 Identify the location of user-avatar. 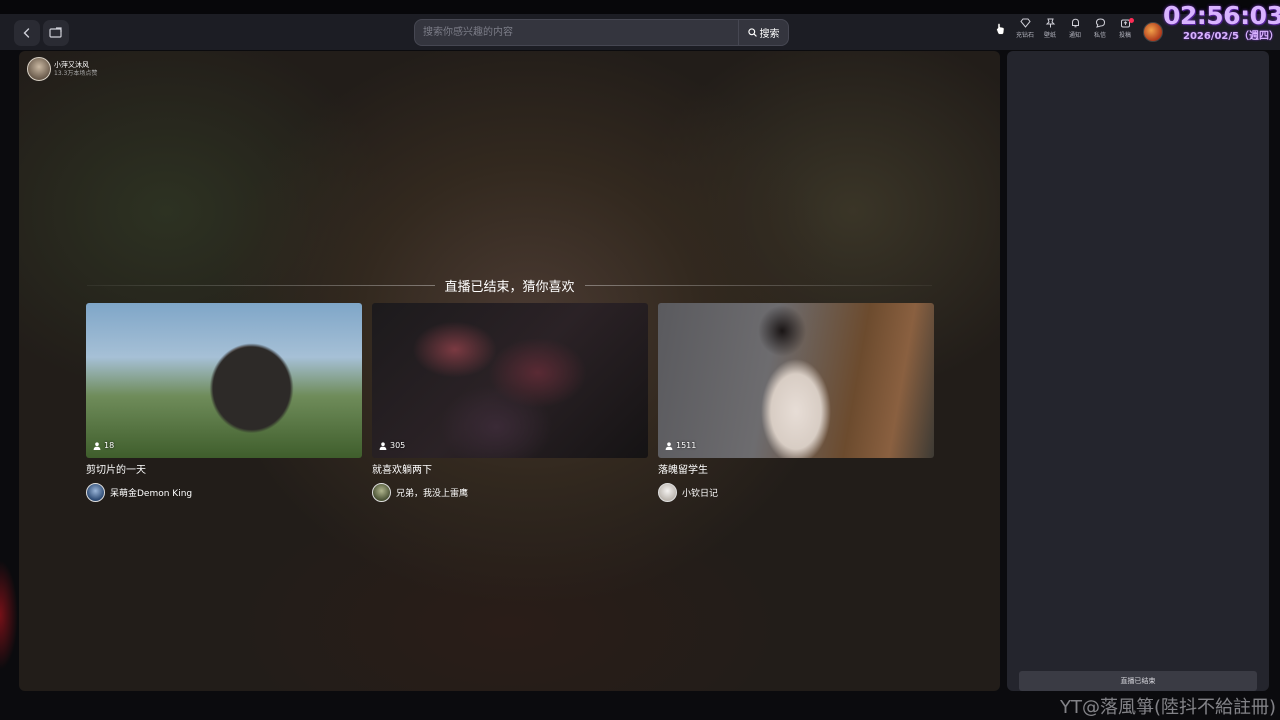
(1153, 32).